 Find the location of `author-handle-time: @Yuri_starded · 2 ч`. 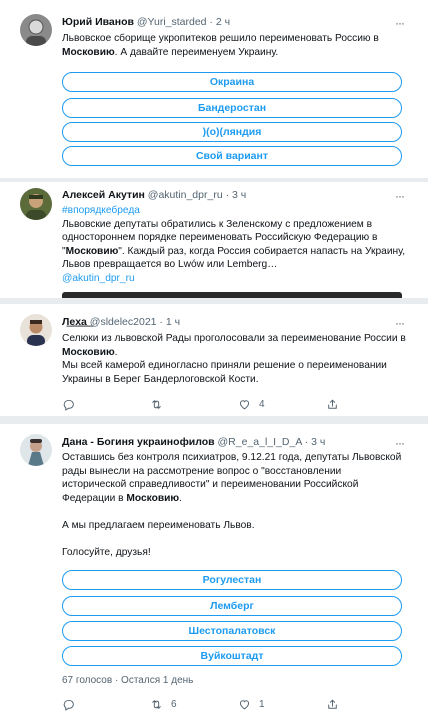

author-handle-time: @Yuri_starded · 2 ч is located at coordinates (182, 22).